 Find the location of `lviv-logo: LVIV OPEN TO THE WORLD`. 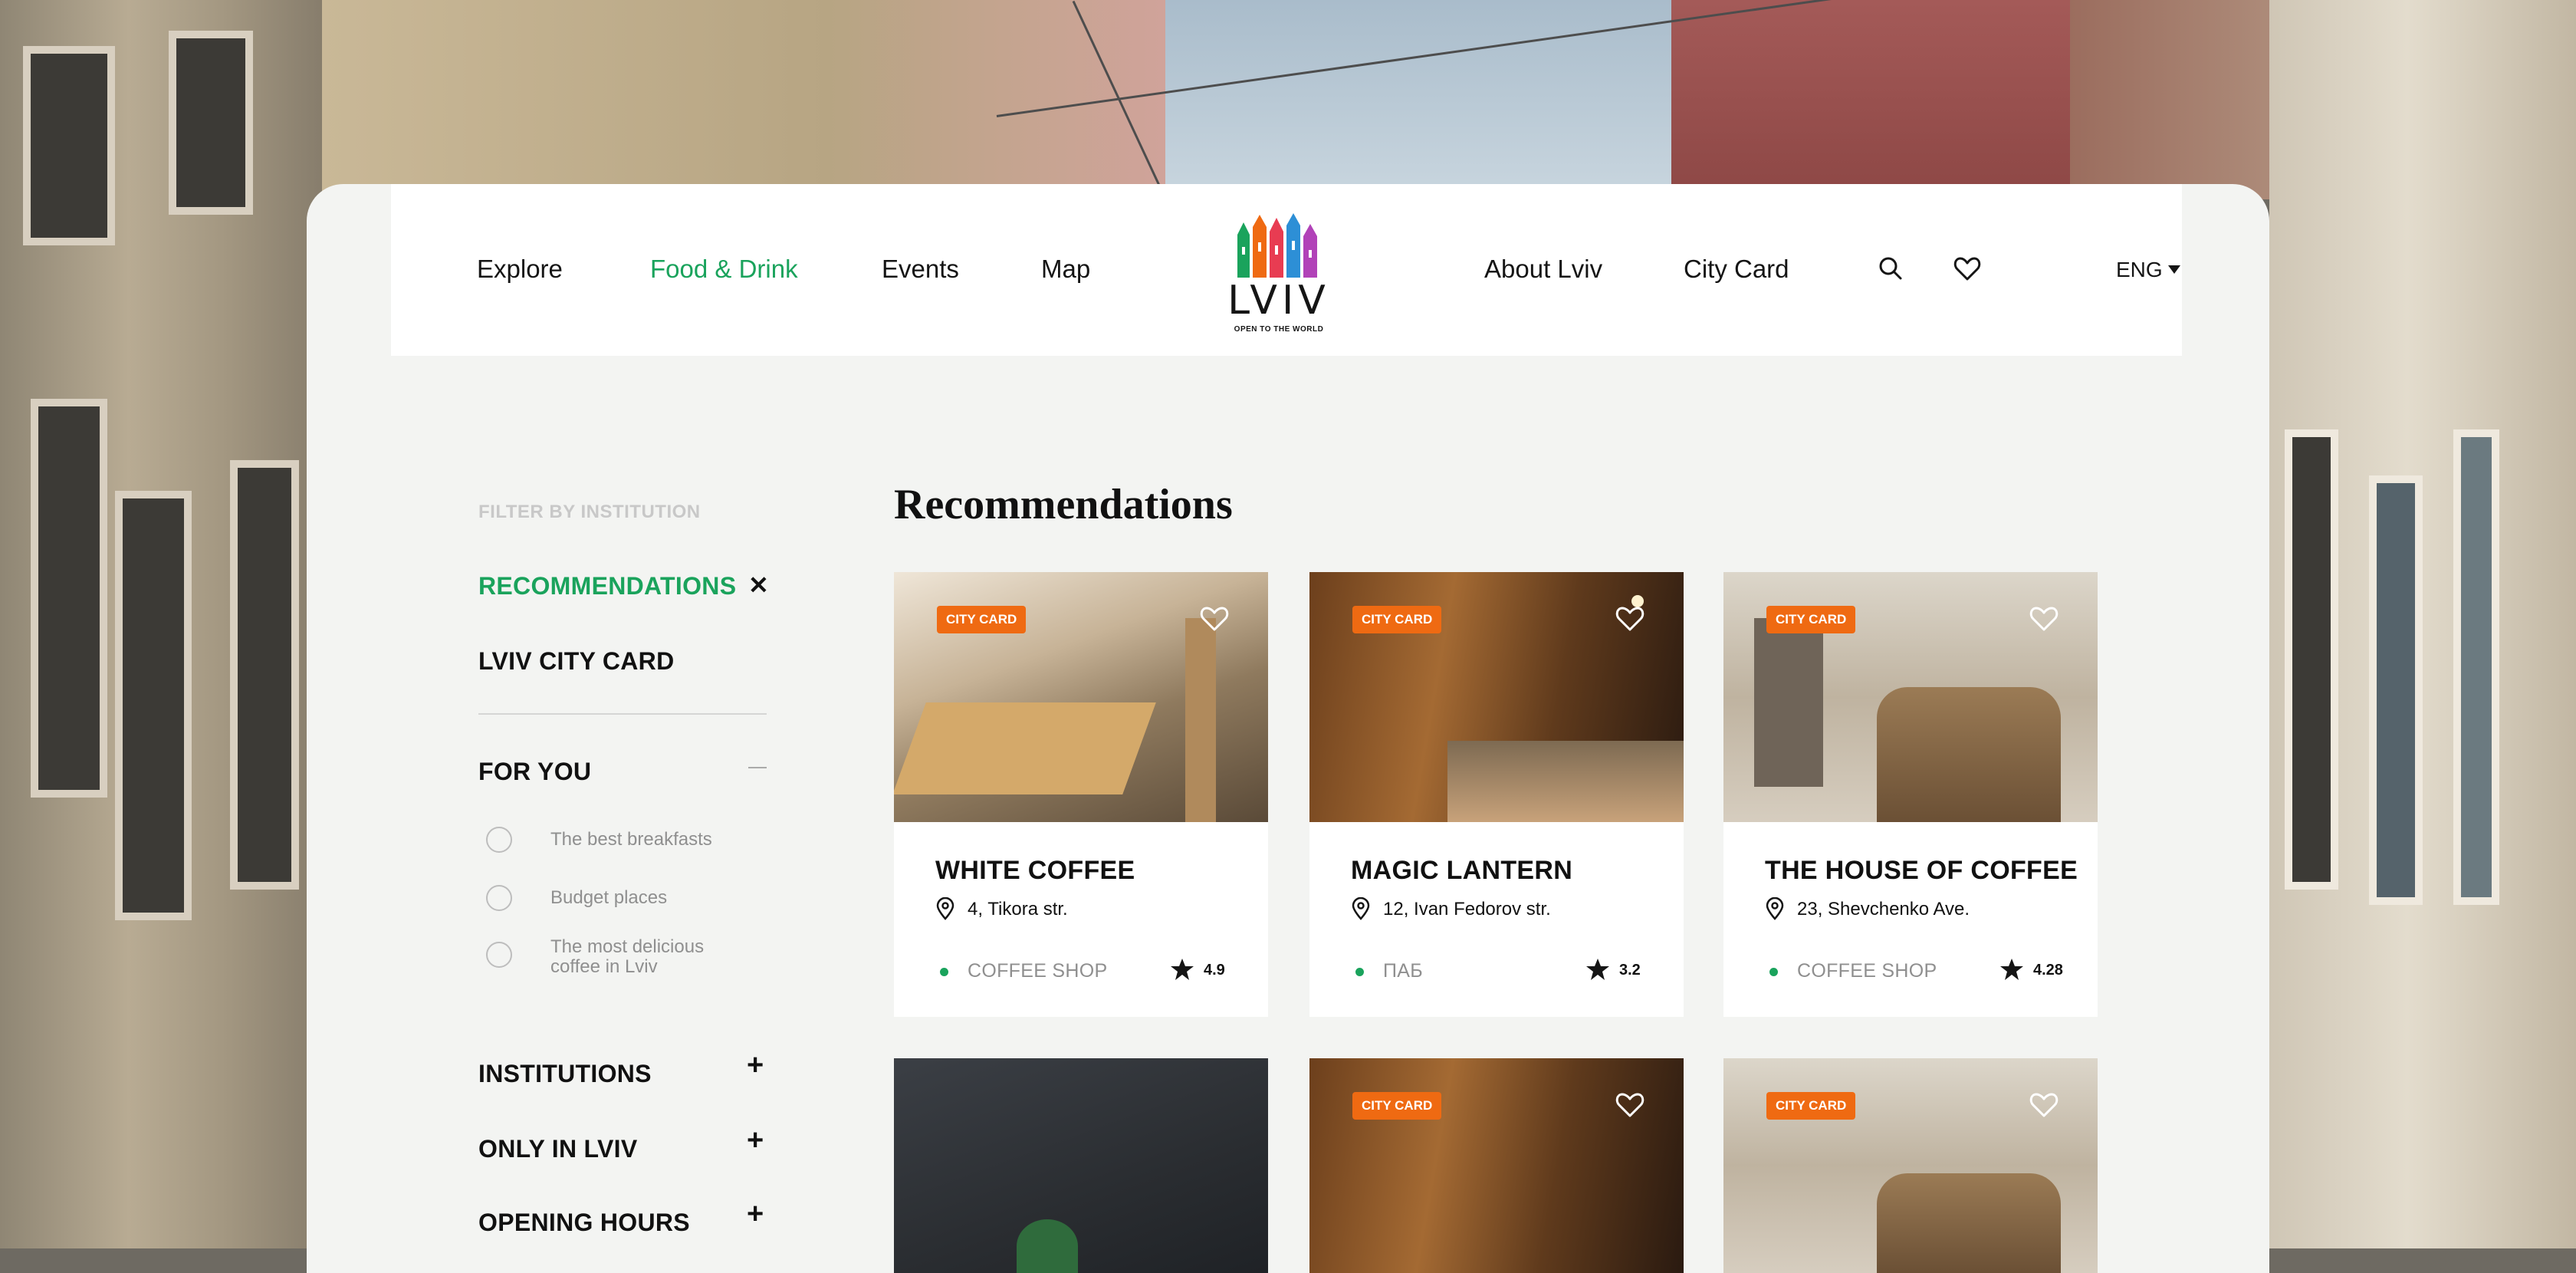

lviv-logo: LVIV OPEN TO THE WORLD is located at coordinates (1279, 273).